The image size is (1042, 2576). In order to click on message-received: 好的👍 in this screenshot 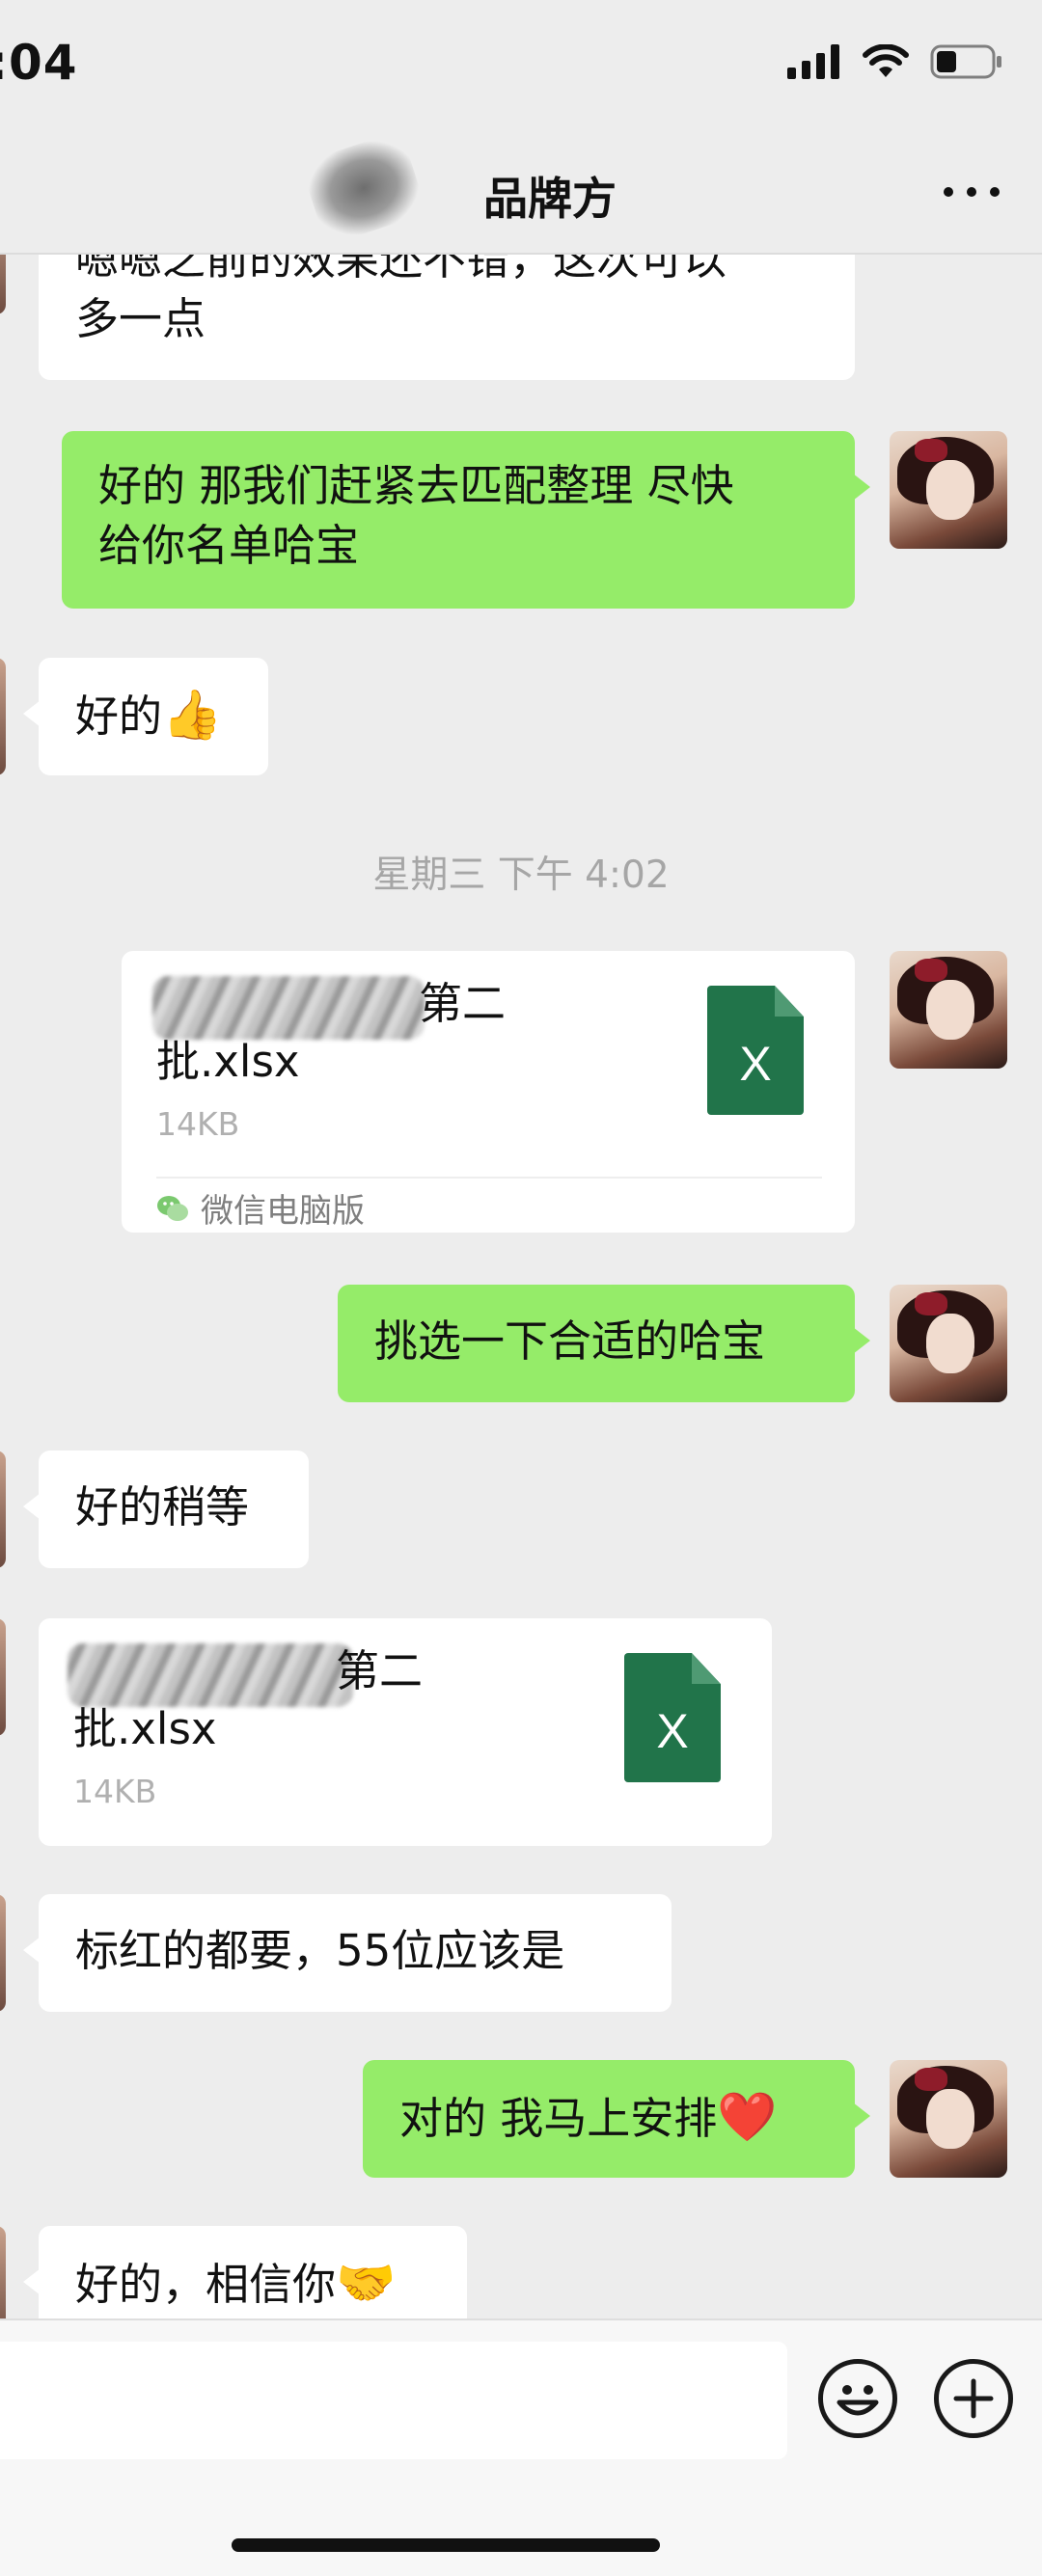, I will do `click(145, 716)`.